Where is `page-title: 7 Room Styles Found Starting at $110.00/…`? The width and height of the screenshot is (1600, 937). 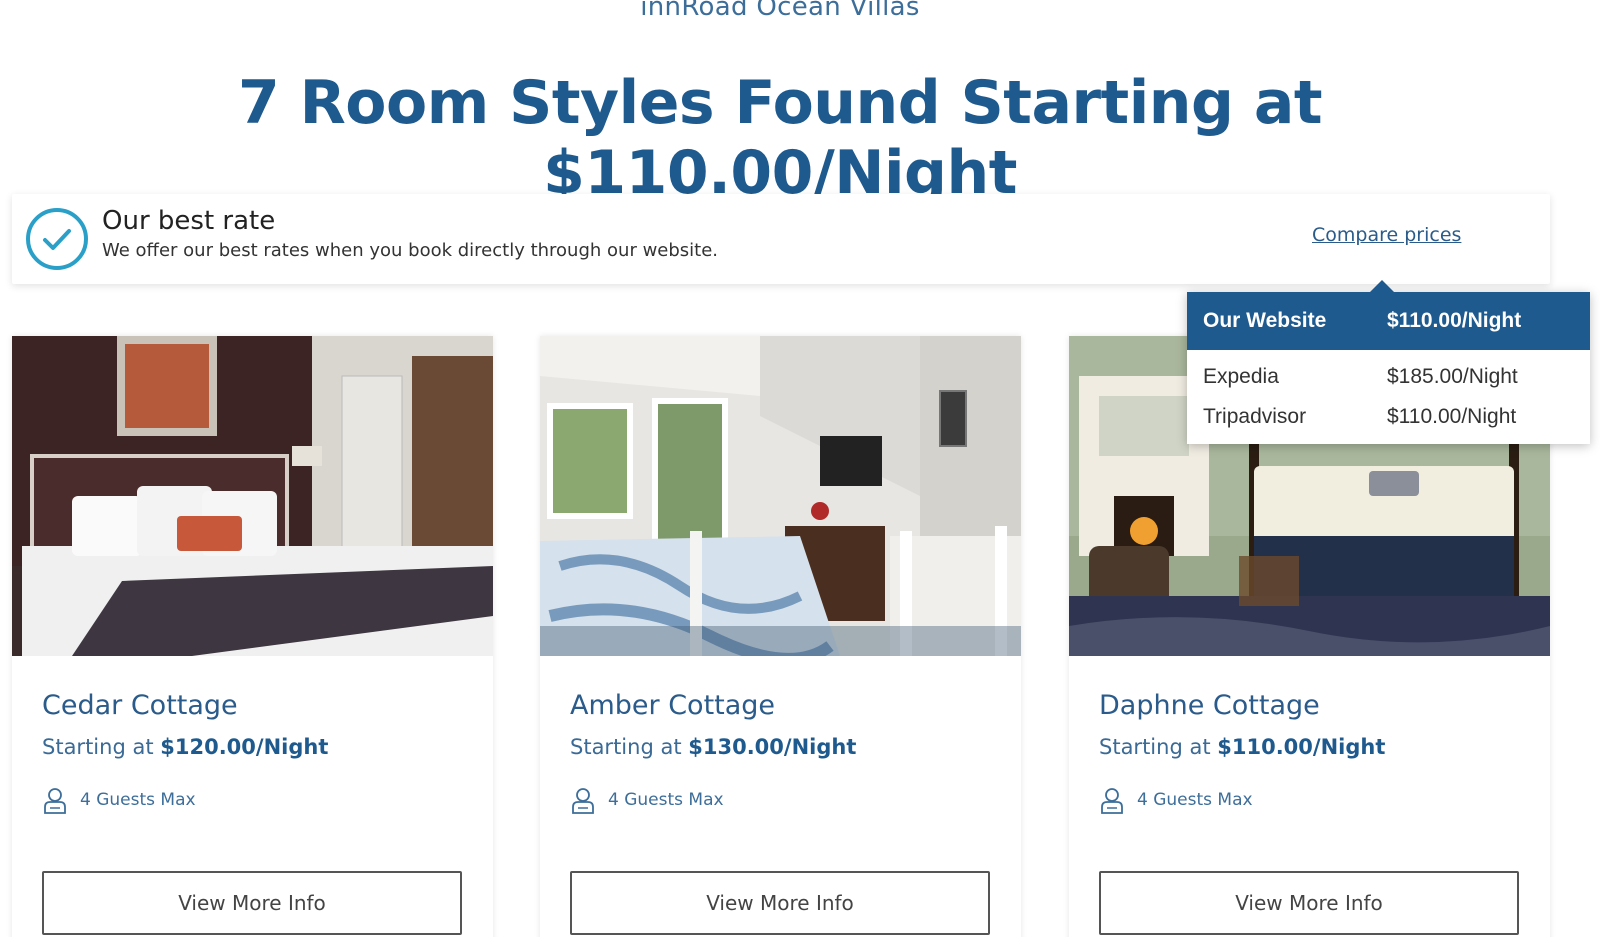 page-title: 7 Room Styles Found Starting at $110.00/… is located at coordinates (780, 138).